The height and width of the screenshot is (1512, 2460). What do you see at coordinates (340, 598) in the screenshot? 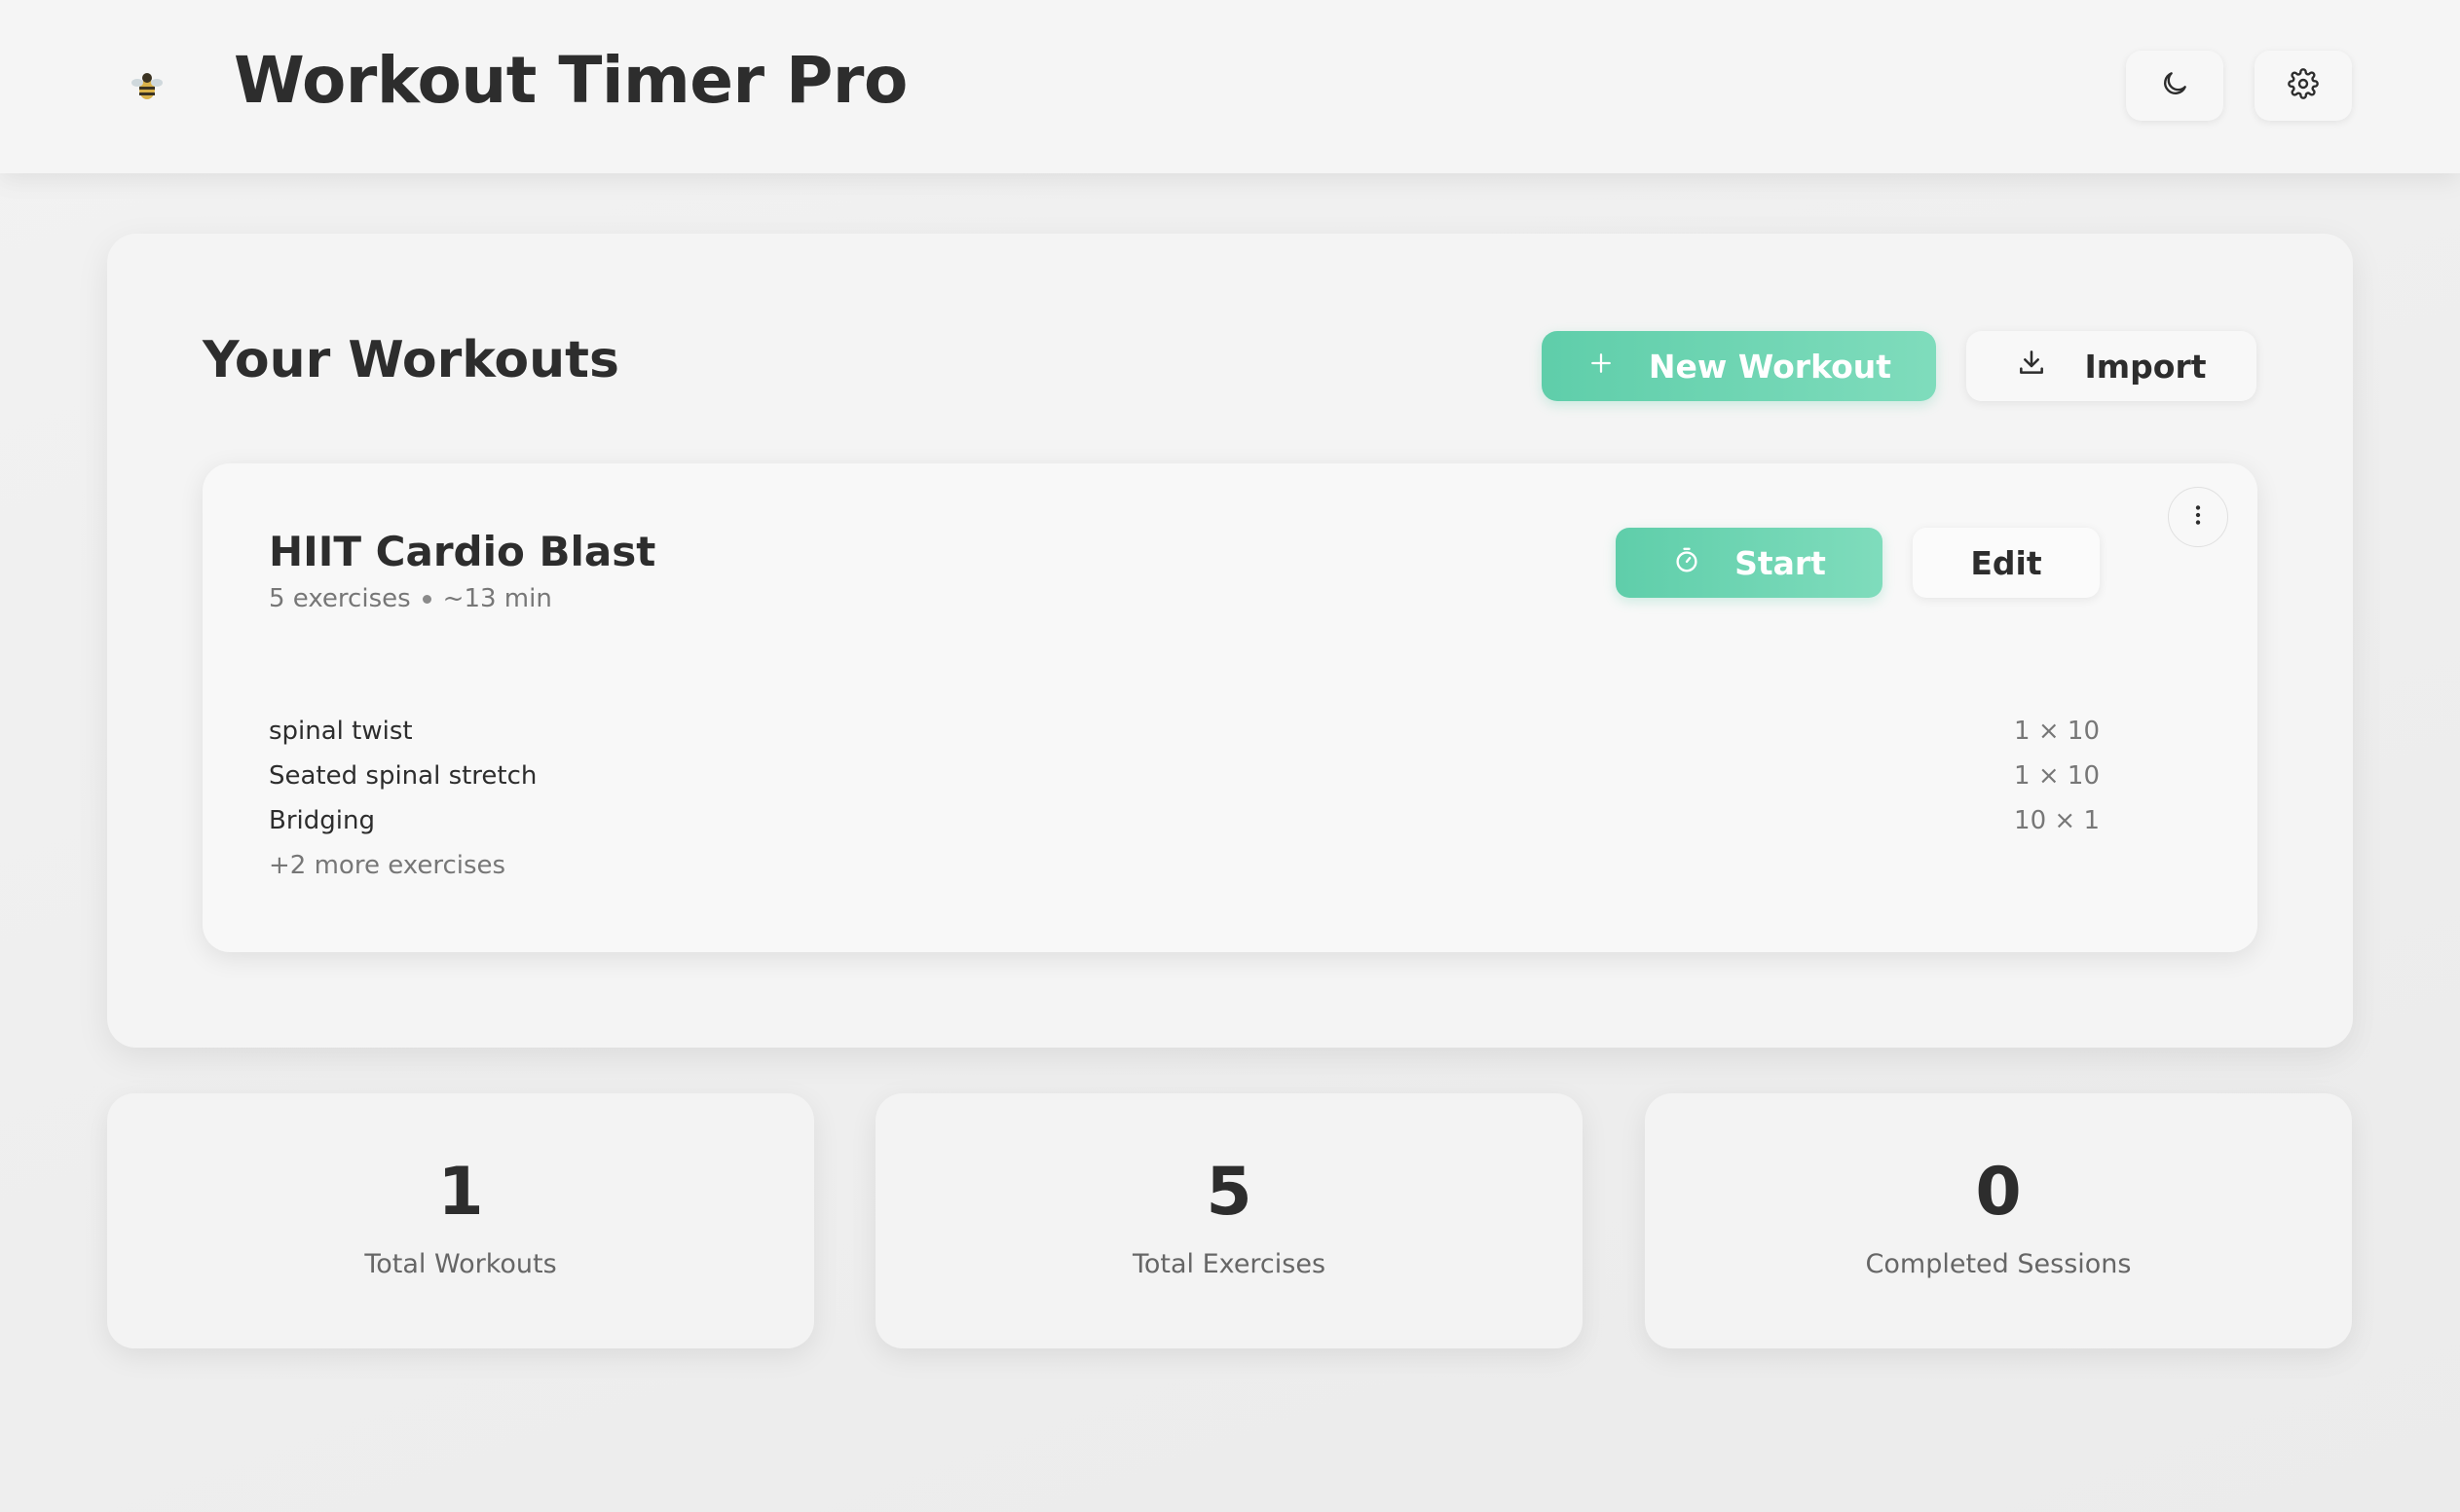
I see `exercise-count: 5 exercises` at bounding box center [340, 598].